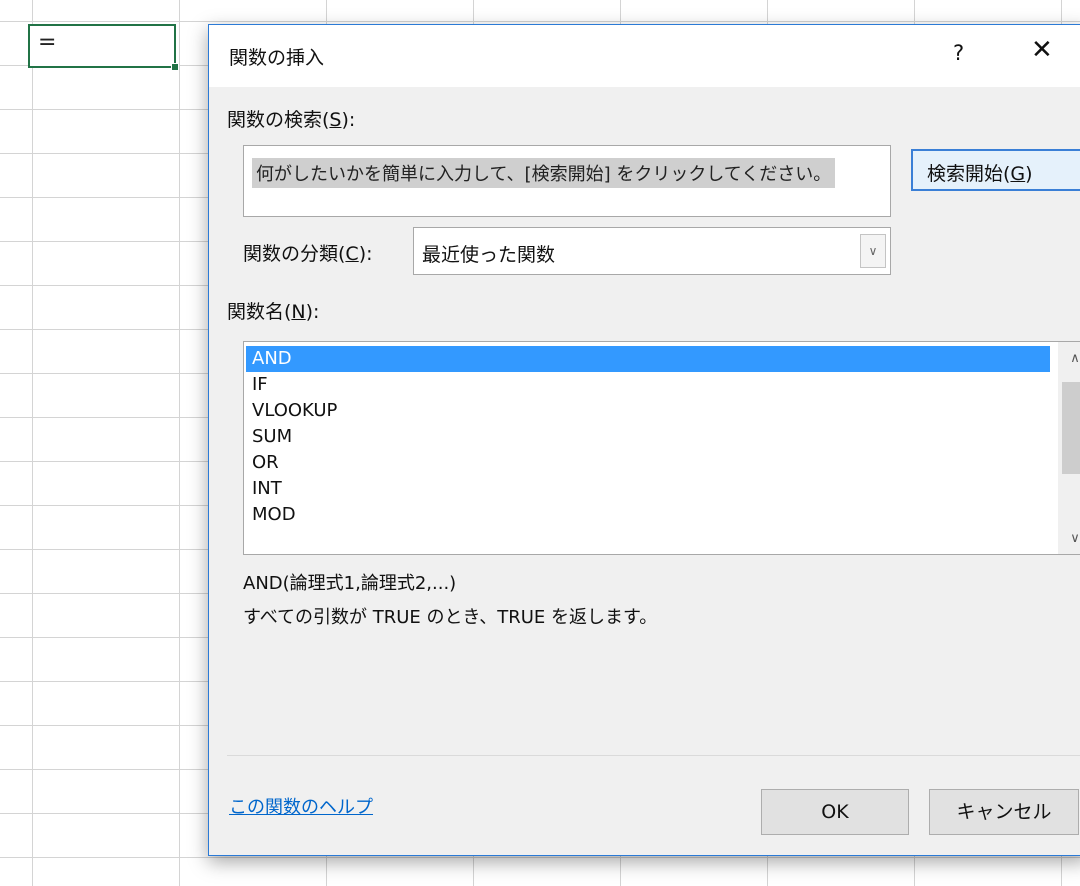  Describe the element at coordinates (350, 583) in the screenshot. I see `function-syntax: AND(論理式1,論理式2,...)` at that location.